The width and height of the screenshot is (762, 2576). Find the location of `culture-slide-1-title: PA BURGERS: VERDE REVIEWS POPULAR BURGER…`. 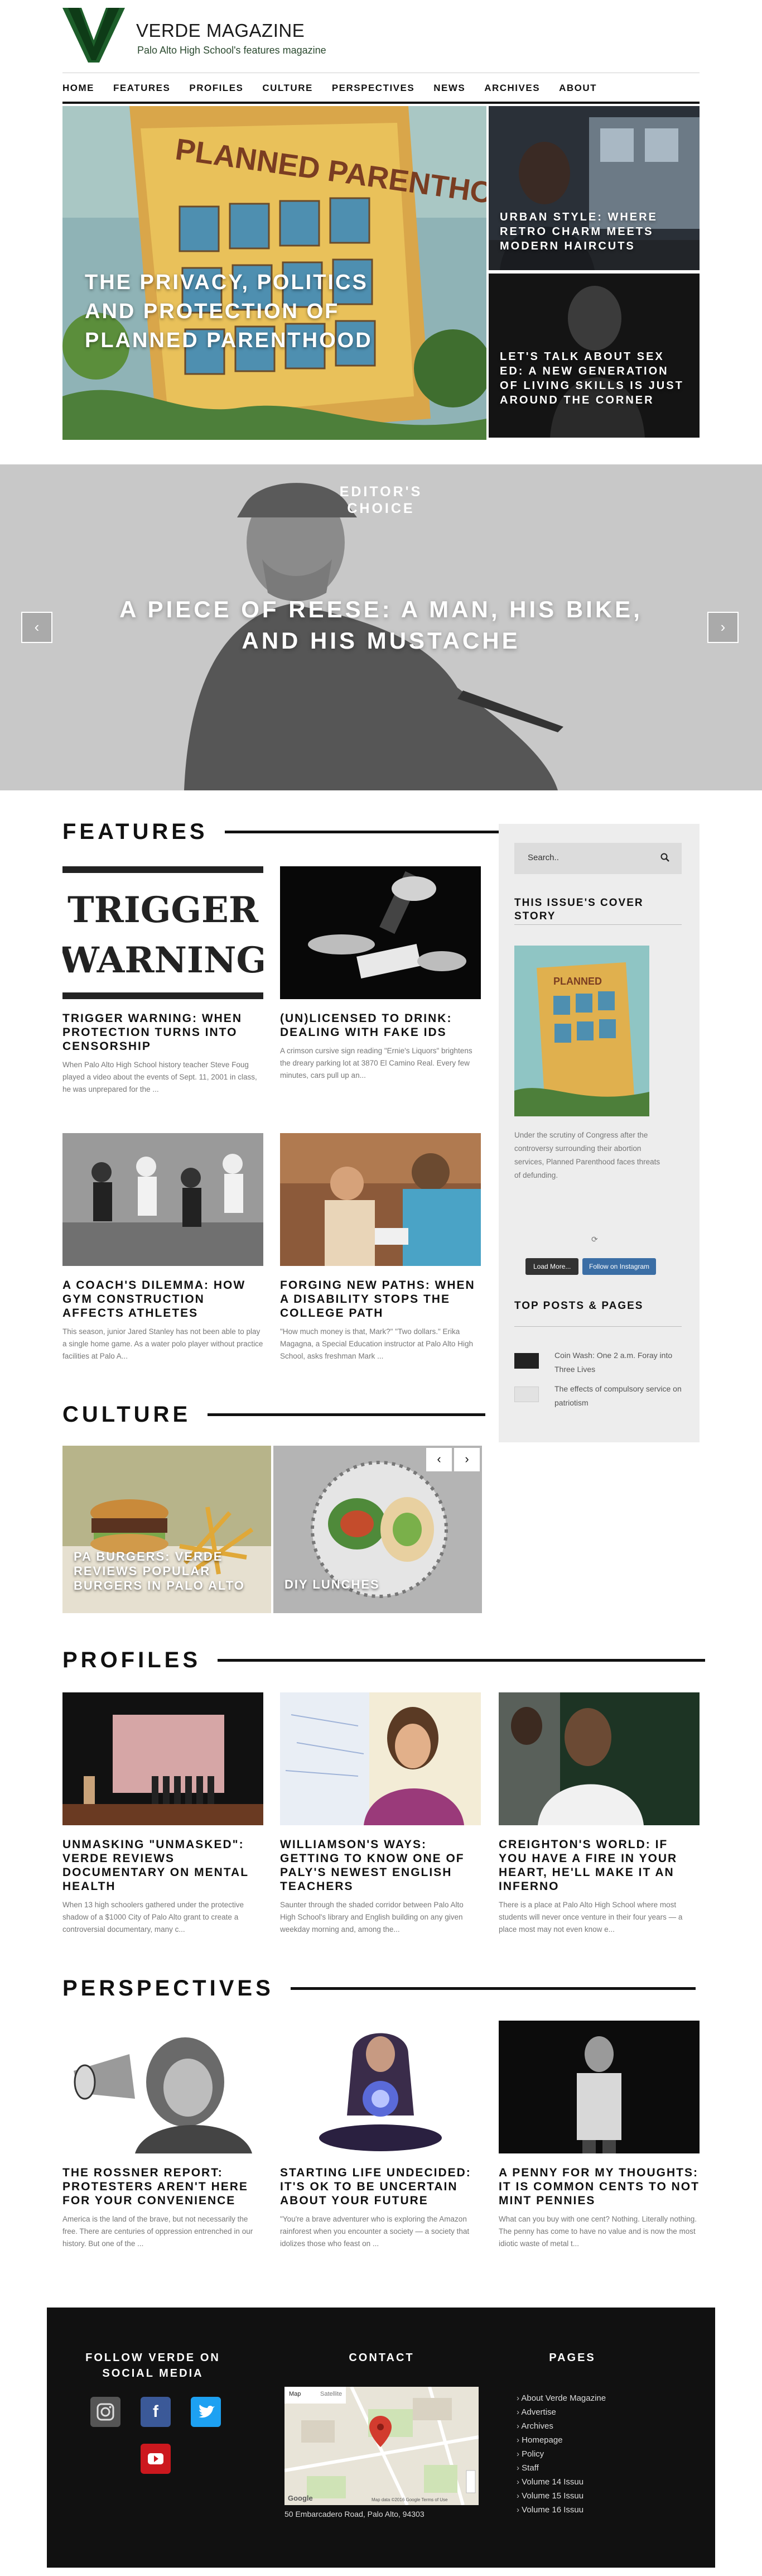

culture-slide-1-title: PA BURGERS: VERDE REVIEWS POPULAR BURGER… is located at coordinates (166, 1571).